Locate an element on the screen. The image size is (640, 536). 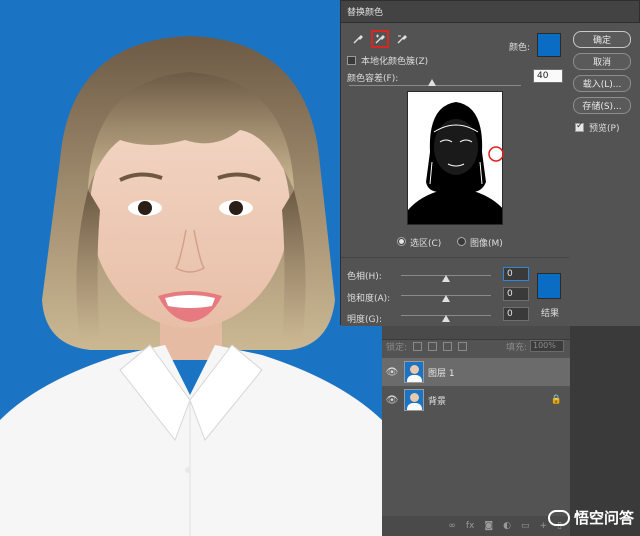
target-color-swatch is located at coordinates (549, 45).